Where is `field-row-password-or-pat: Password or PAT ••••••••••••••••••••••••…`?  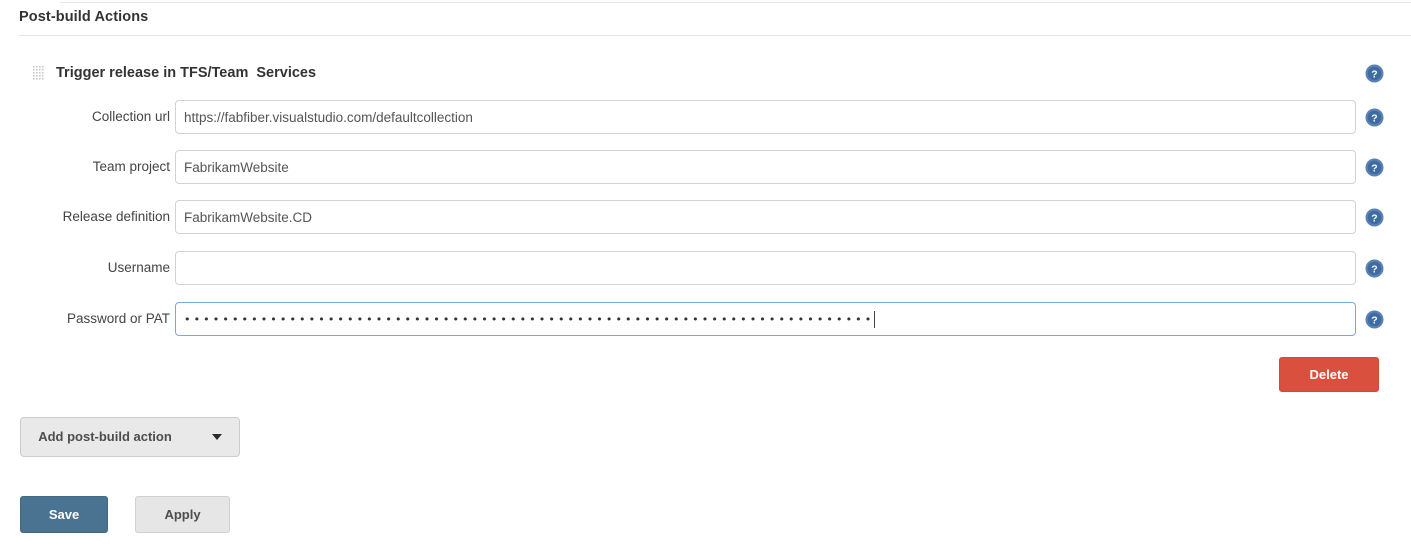
field-row-password-or-pat: Password or PAT ••••••••••••••••••••••••… is located at coordinates (705, 319).